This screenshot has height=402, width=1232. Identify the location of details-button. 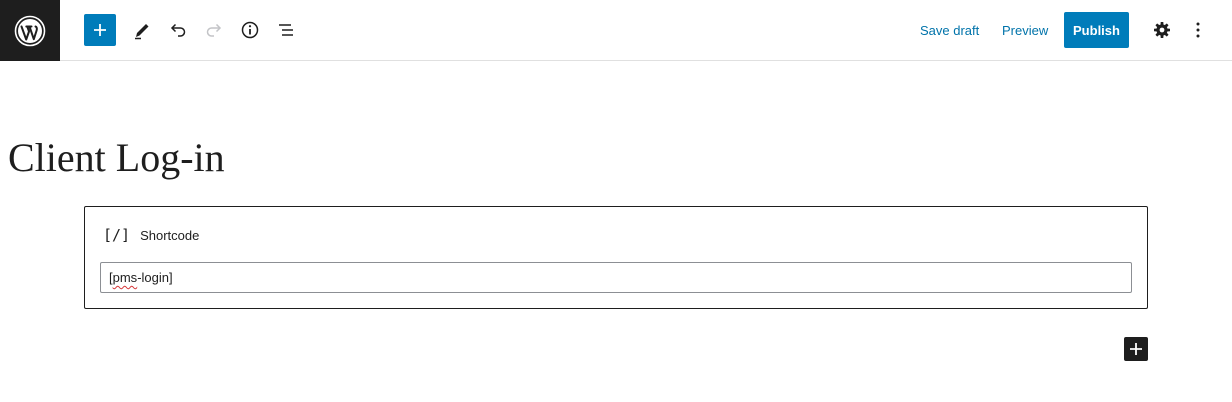
(250, 30).